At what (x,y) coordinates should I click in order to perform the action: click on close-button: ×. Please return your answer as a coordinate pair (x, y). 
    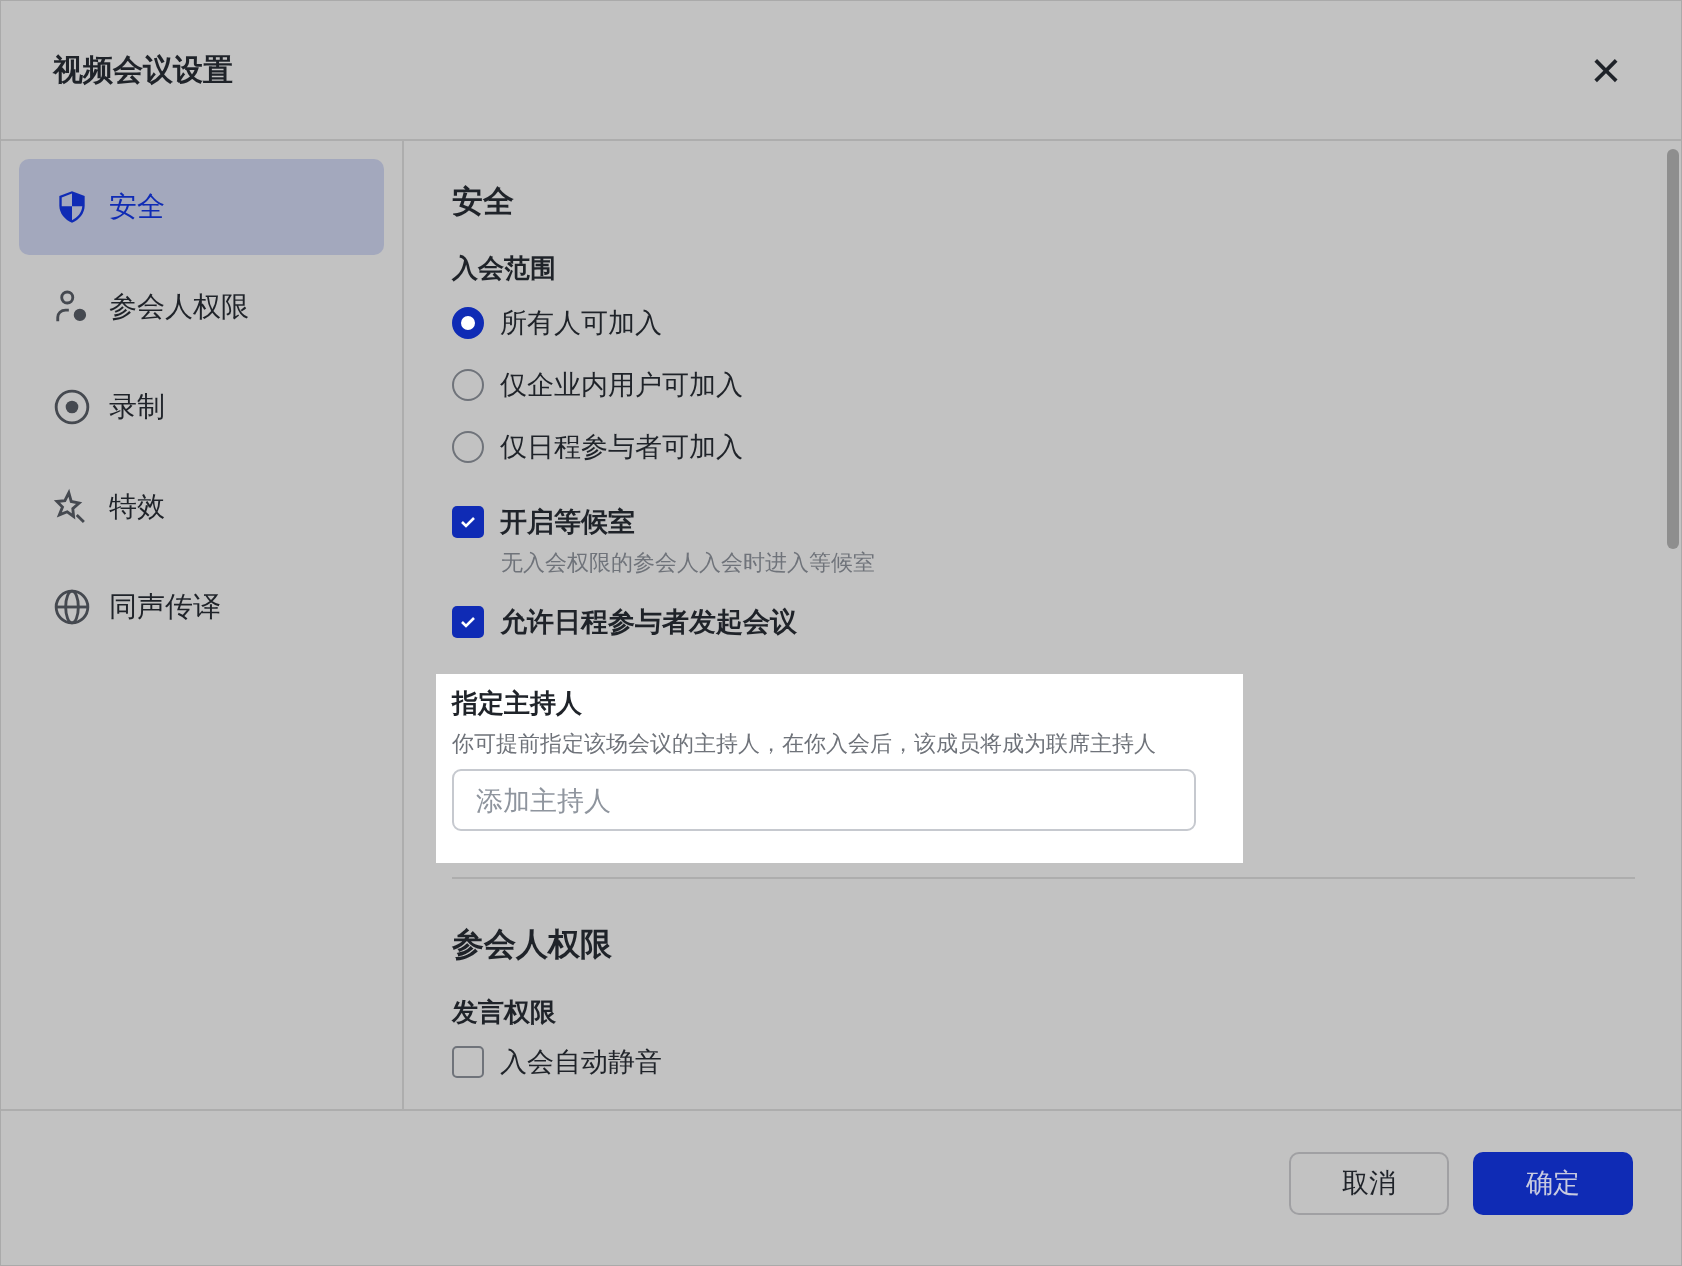
    Looking at the image, I should click on (1605, 70).